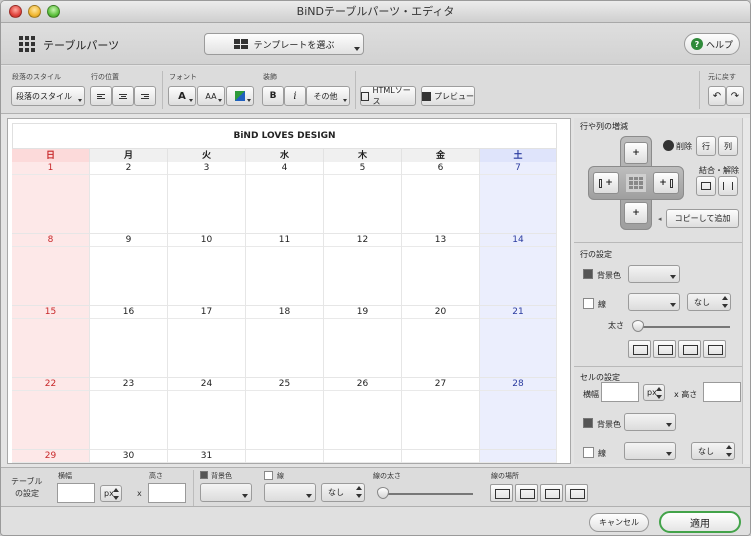 This screenshot has height=536, width=751. Describe the element at coordinates (285, 342) in the screenshot. I see `table-cell: 18` at that location.